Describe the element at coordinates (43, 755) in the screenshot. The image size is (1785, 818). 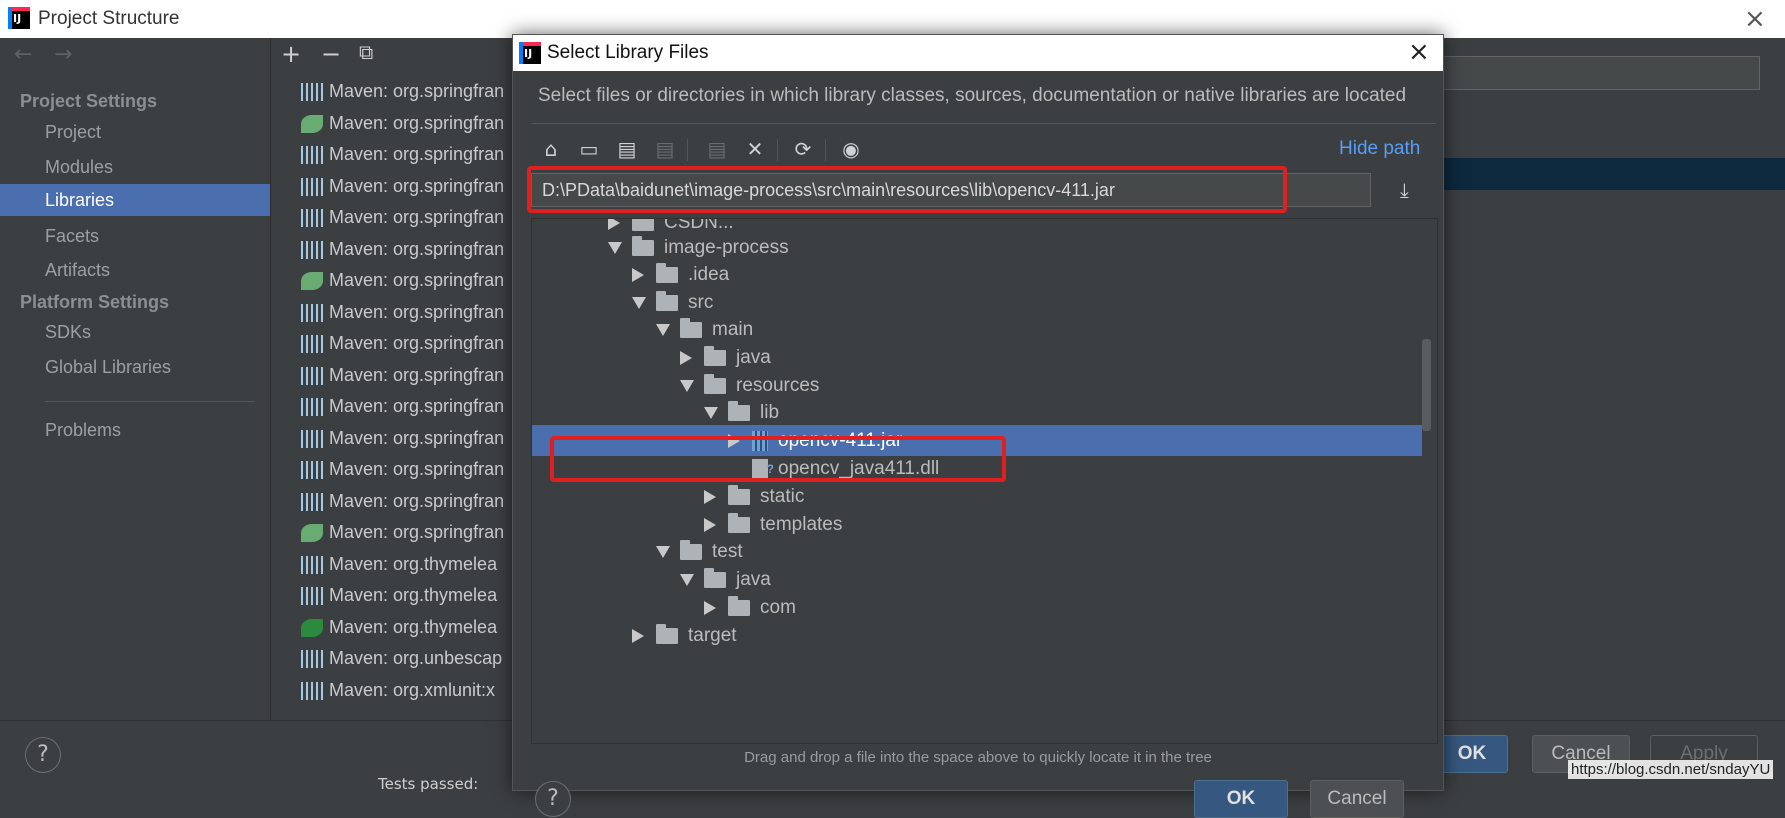
I see `main-help-button: ?` at that location.